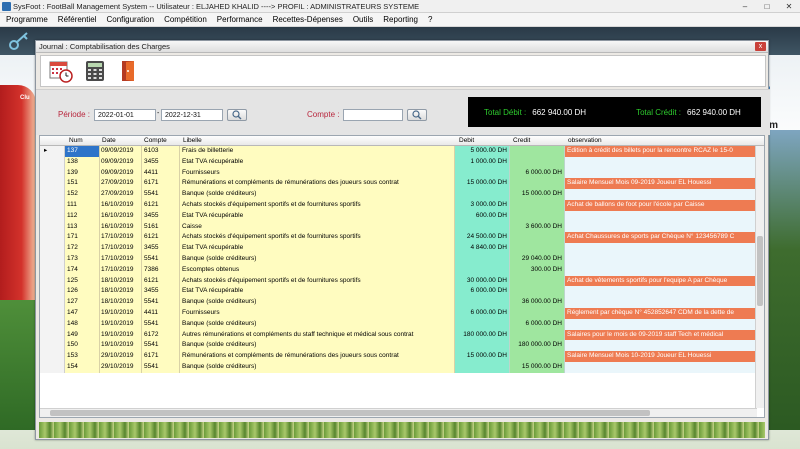 This screenshot has height=449, width=800. What do you see at coordinates (466, 140) in the screenshot?
I see `col-header-debit: Debit` at bounding box center [466, 140].